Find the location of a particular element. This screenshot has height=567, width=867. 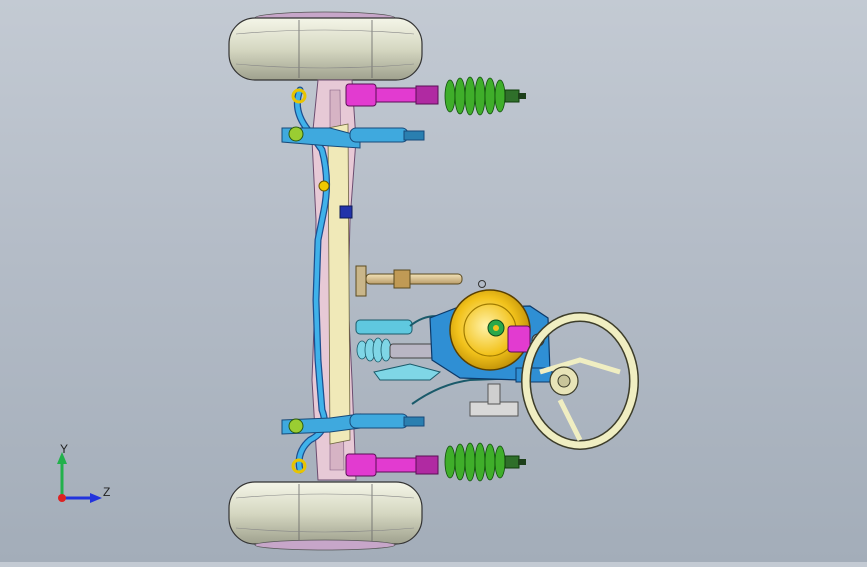

bracket is located at coordinates (346, 212).